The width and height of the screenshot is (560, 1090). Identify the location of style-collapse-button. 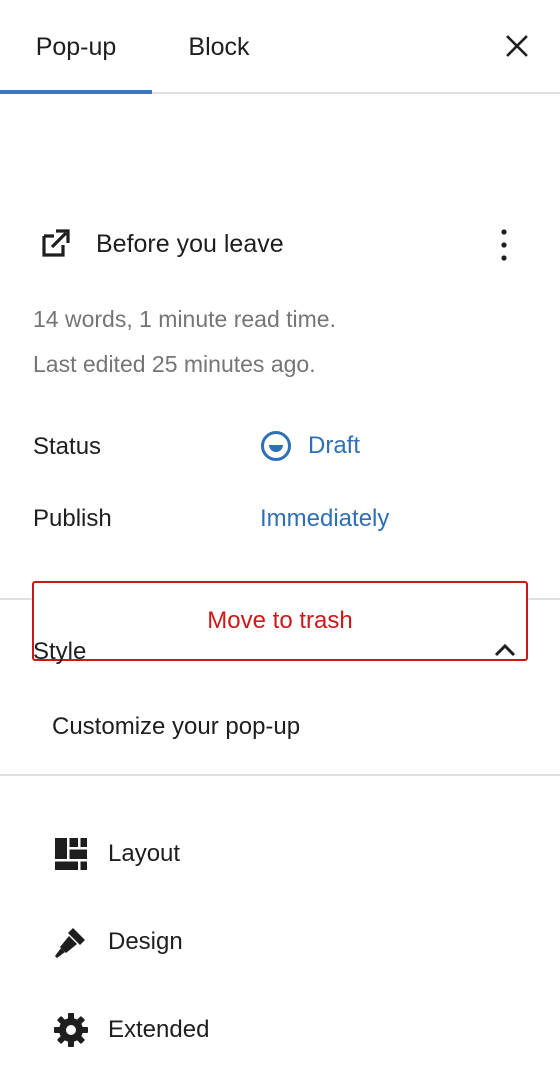
(505, 651).